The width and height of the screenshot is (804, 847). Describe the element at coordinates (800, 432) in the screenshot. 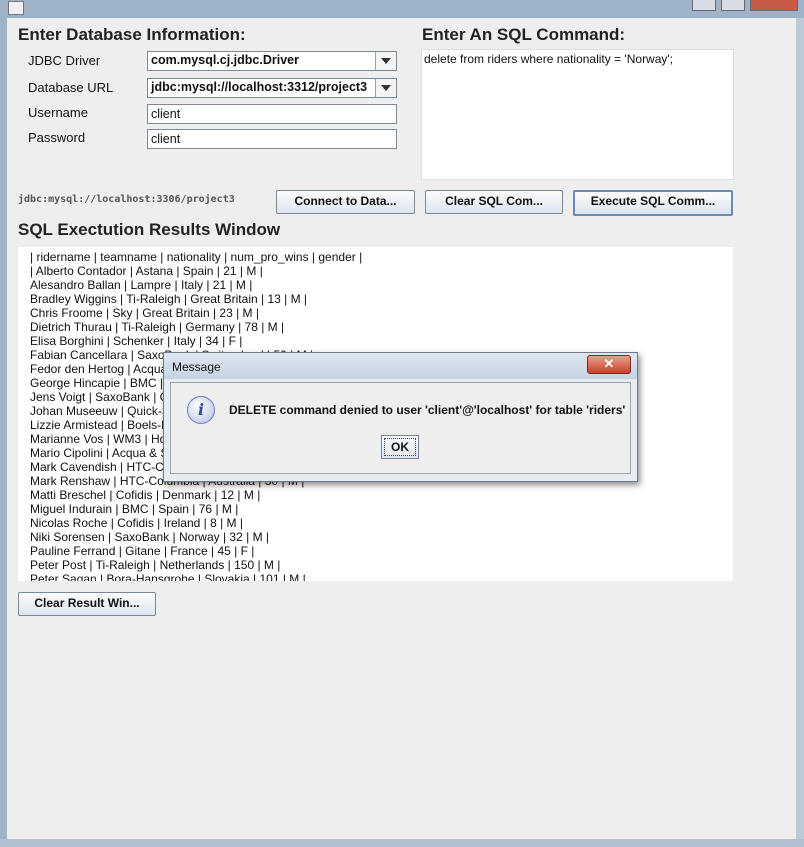

I see `window-frame-right` at that location.